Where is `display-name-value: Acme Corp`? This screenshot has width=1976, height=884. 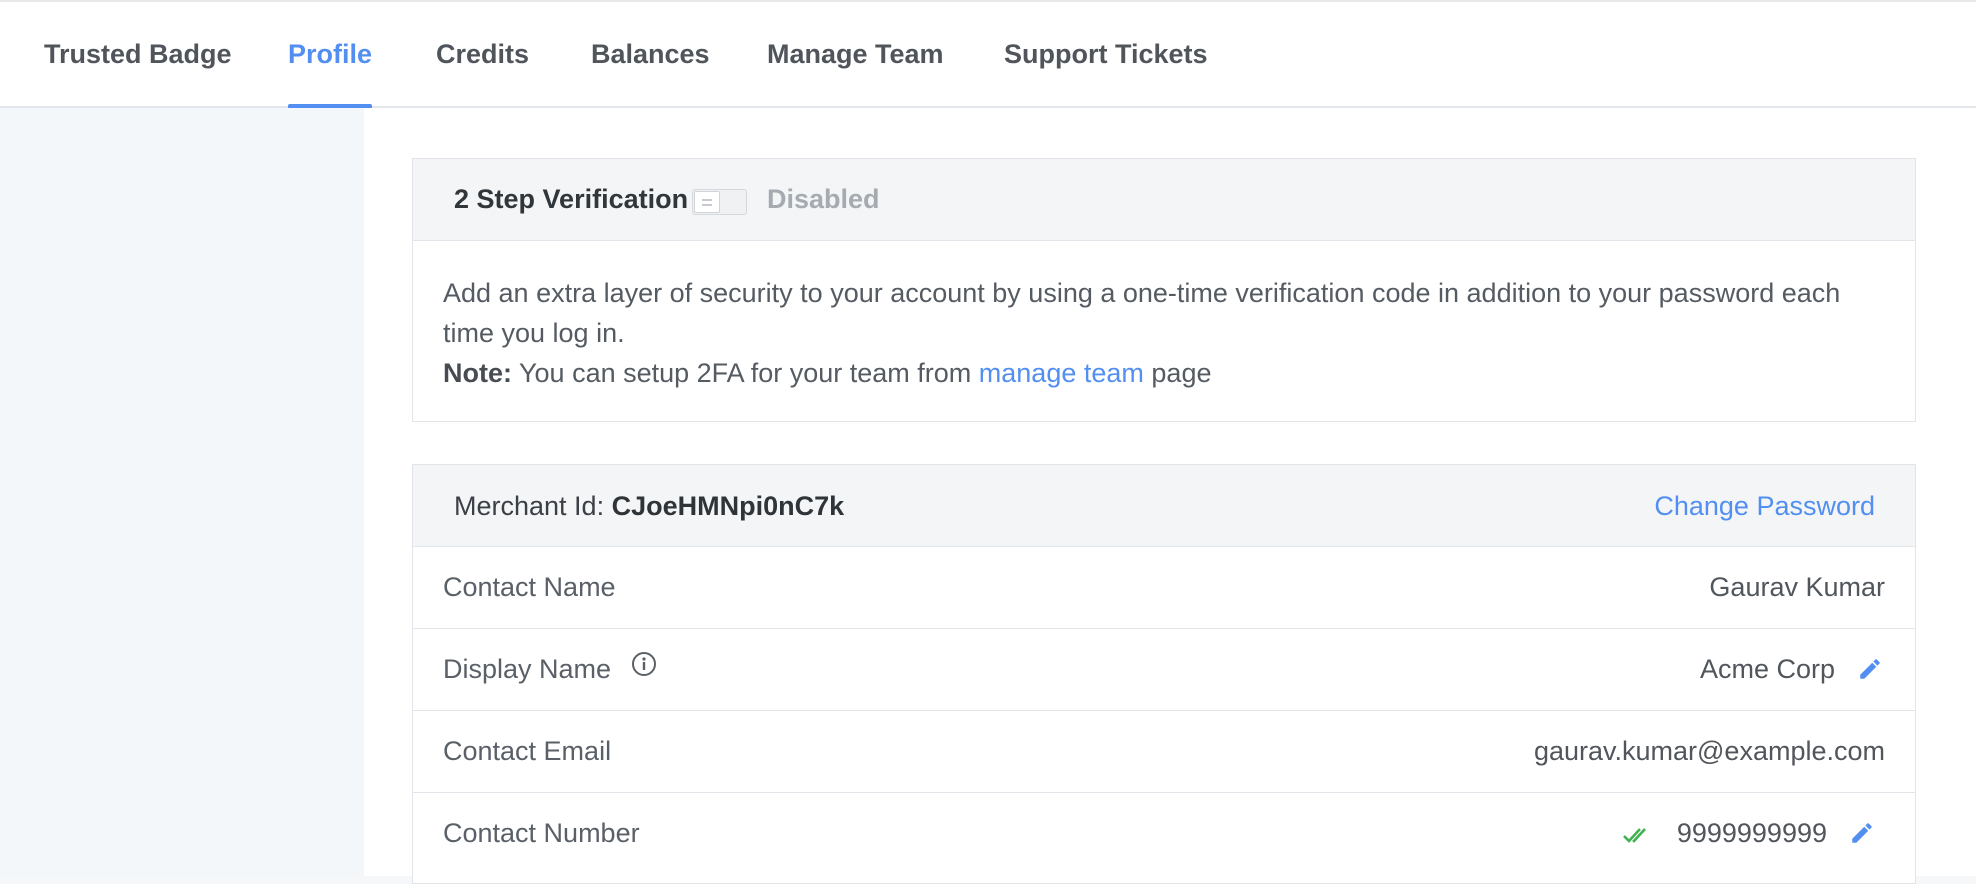 display-name-value: Acme Corp is located at coordinates (1767, 669).